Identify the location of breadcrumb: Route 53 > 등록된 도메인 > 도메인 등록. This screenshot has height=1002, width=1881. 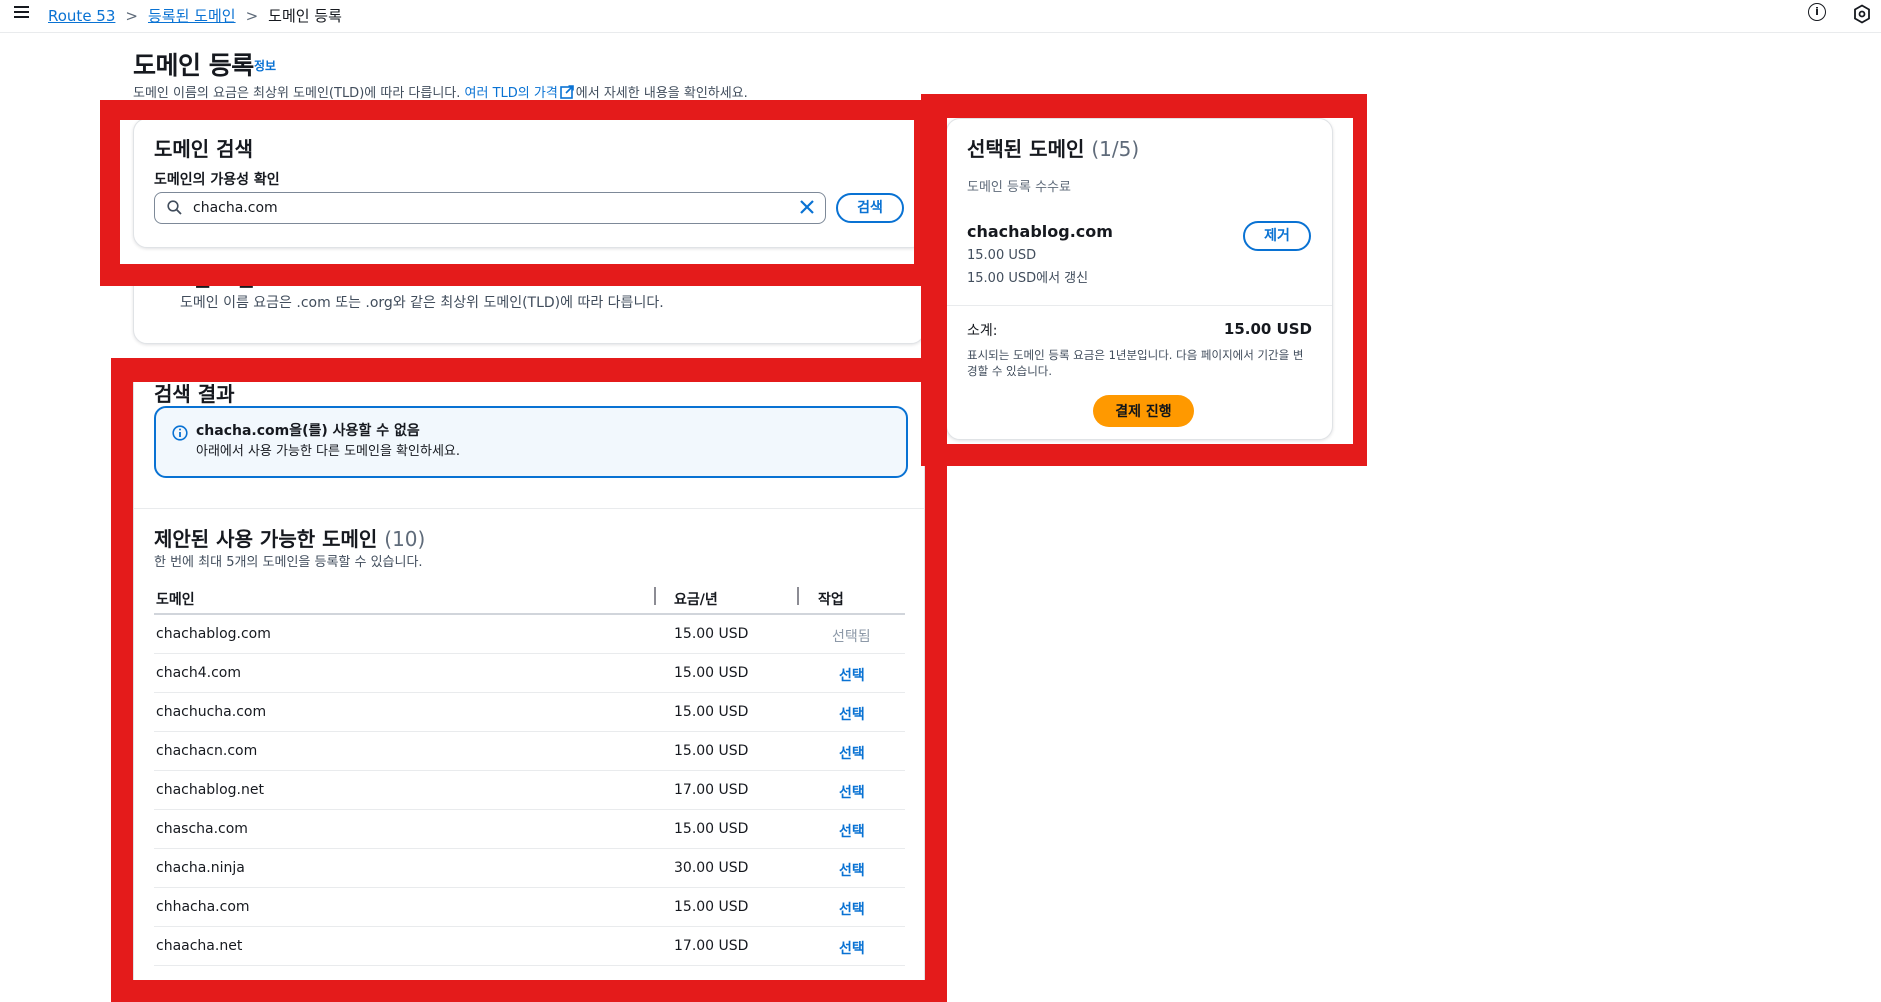
(195, 15).